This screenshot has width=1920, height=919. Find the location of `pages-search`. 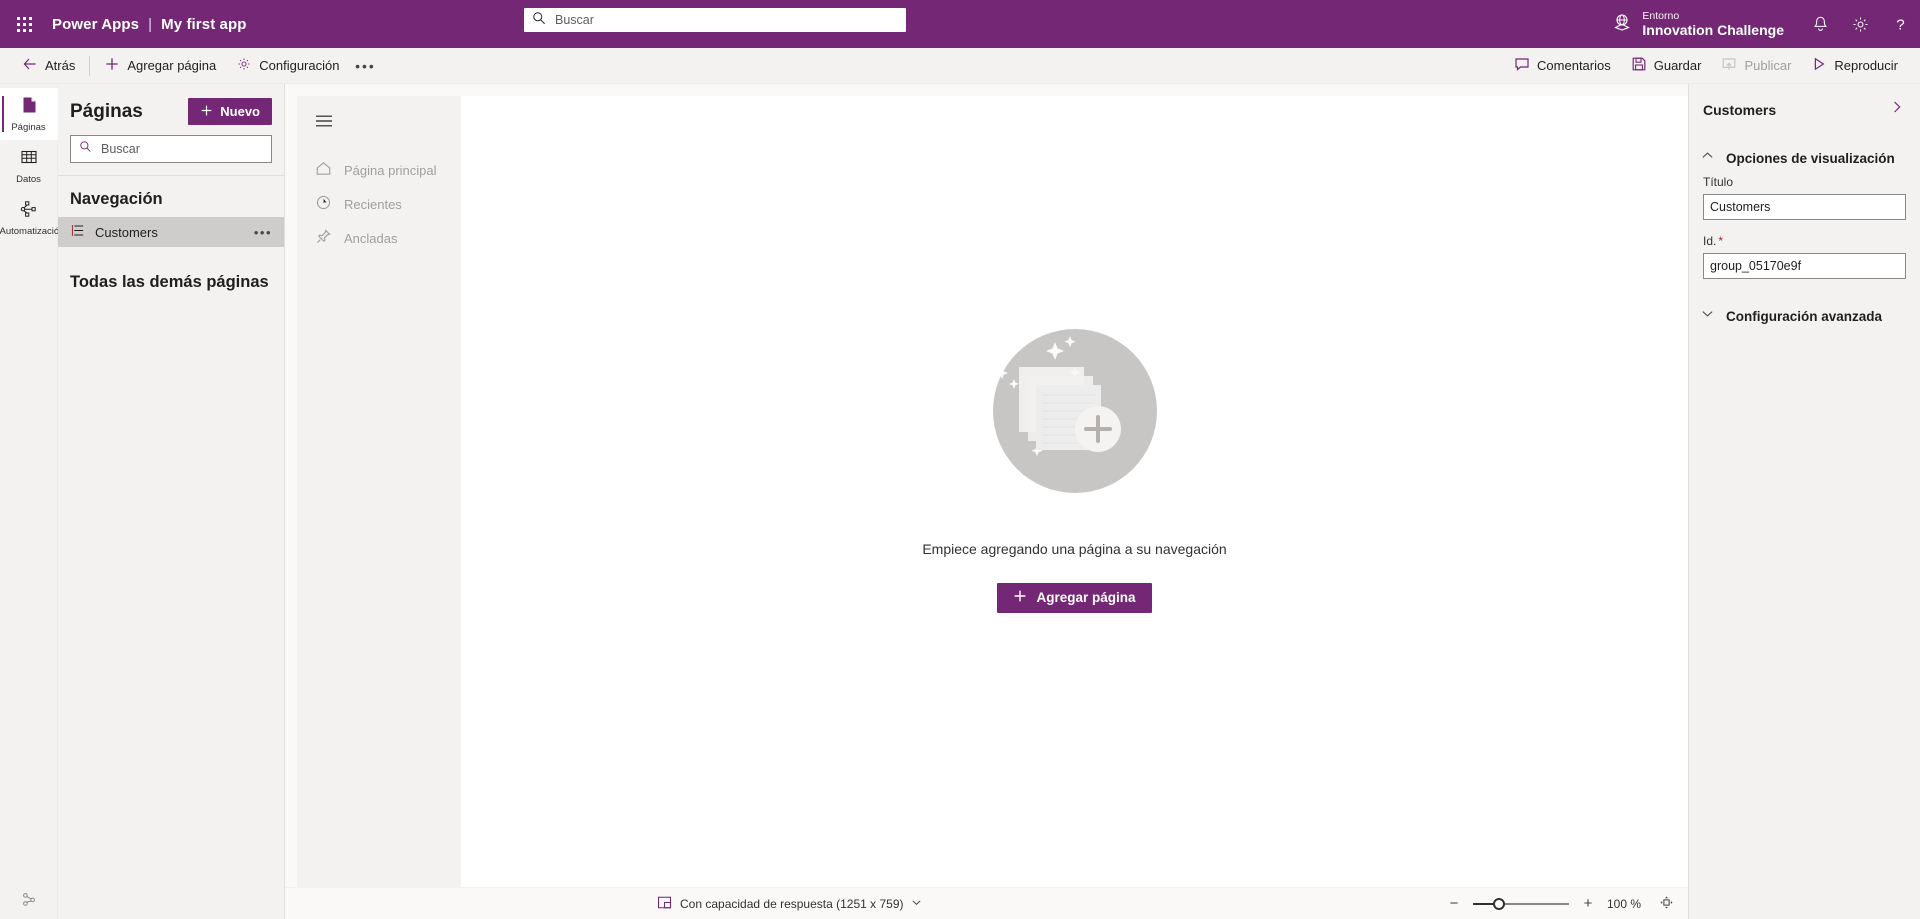

pages-search is located at coordinates (171, 149).